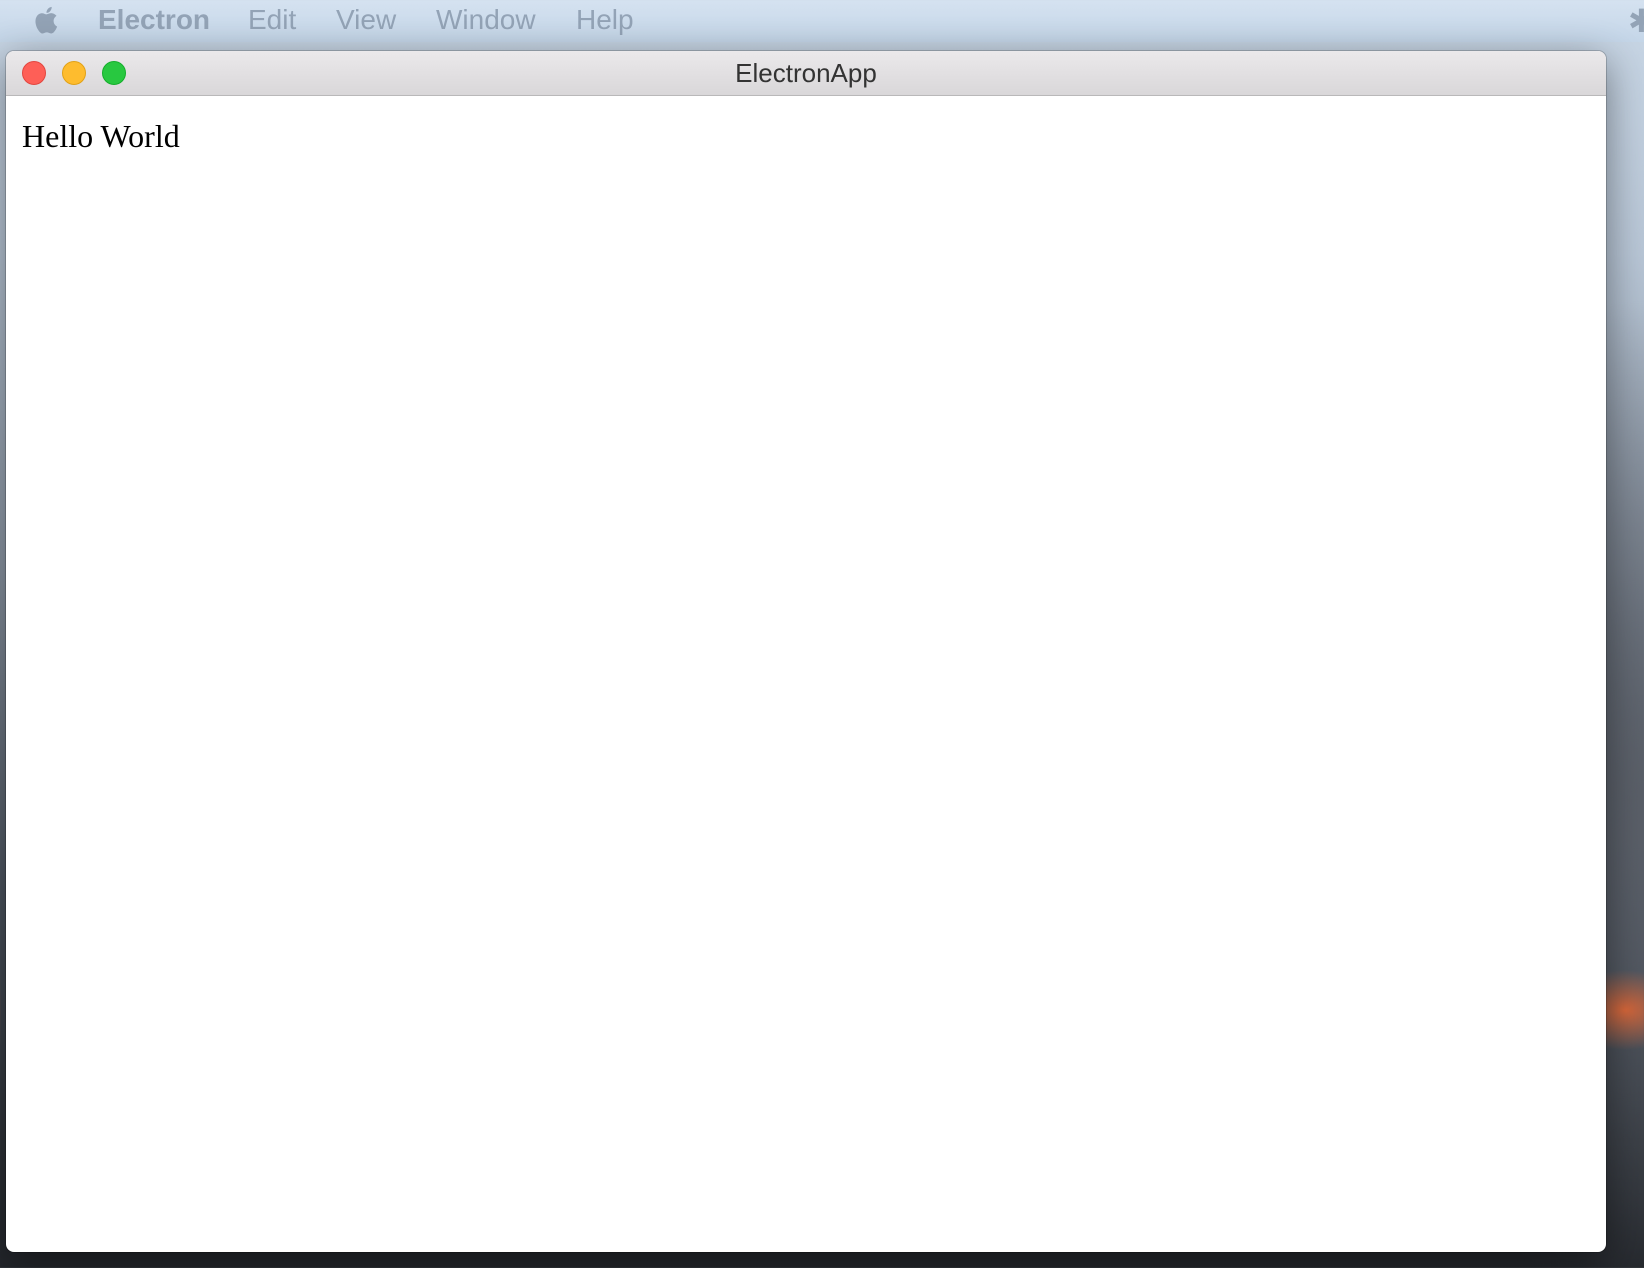 The image size is (1644, 1268). I want to click on menu-item-electron: Electron, so click(154, 21).